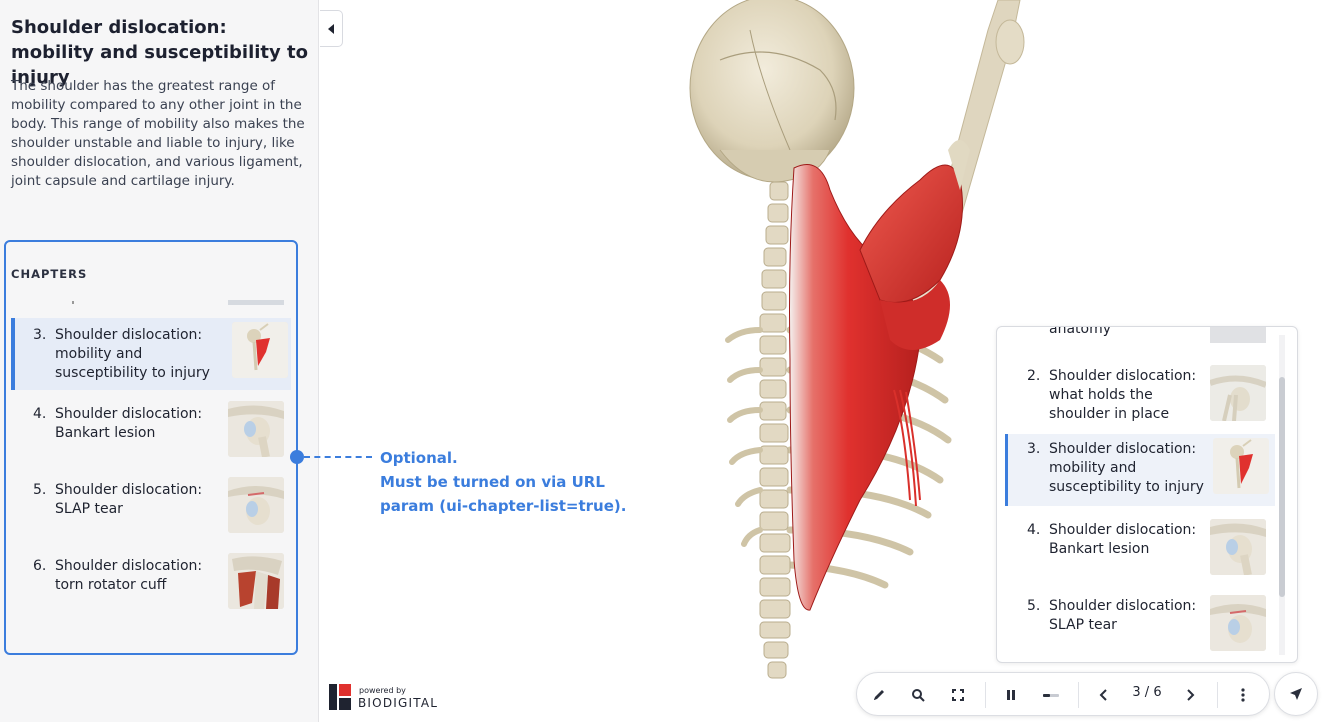 The width and height of the screenshot is (1324, 722). Describe the element at coordinates (958, 695) in the screenshot. I see `fullscreen-icon` at that location.